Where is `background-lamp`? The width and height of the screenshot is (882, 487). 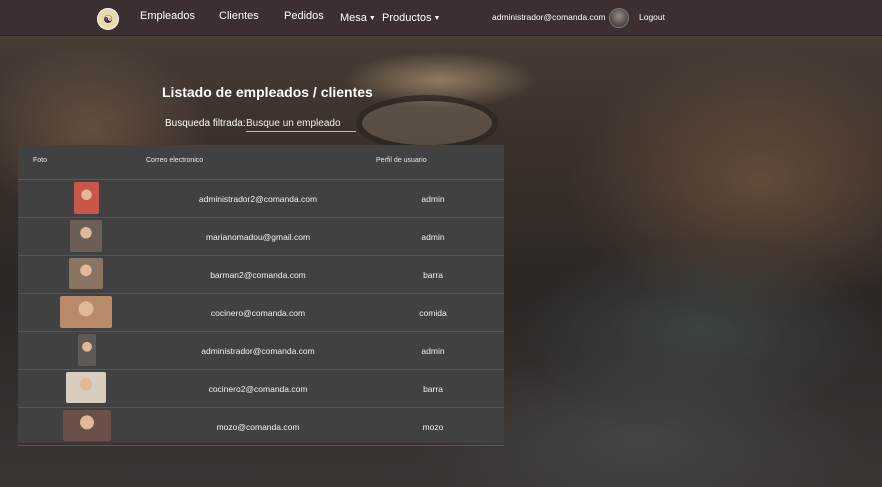
background-lamp is located at coordinates (427, 123).